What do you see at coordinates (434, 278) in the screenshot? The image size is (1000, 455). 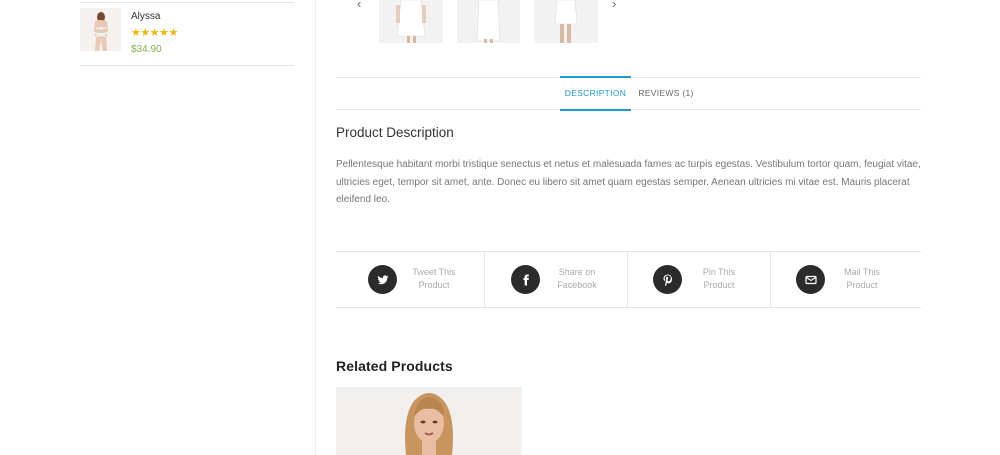 I see `share-label: Tweet This Product` at bounding box center [434, 278].